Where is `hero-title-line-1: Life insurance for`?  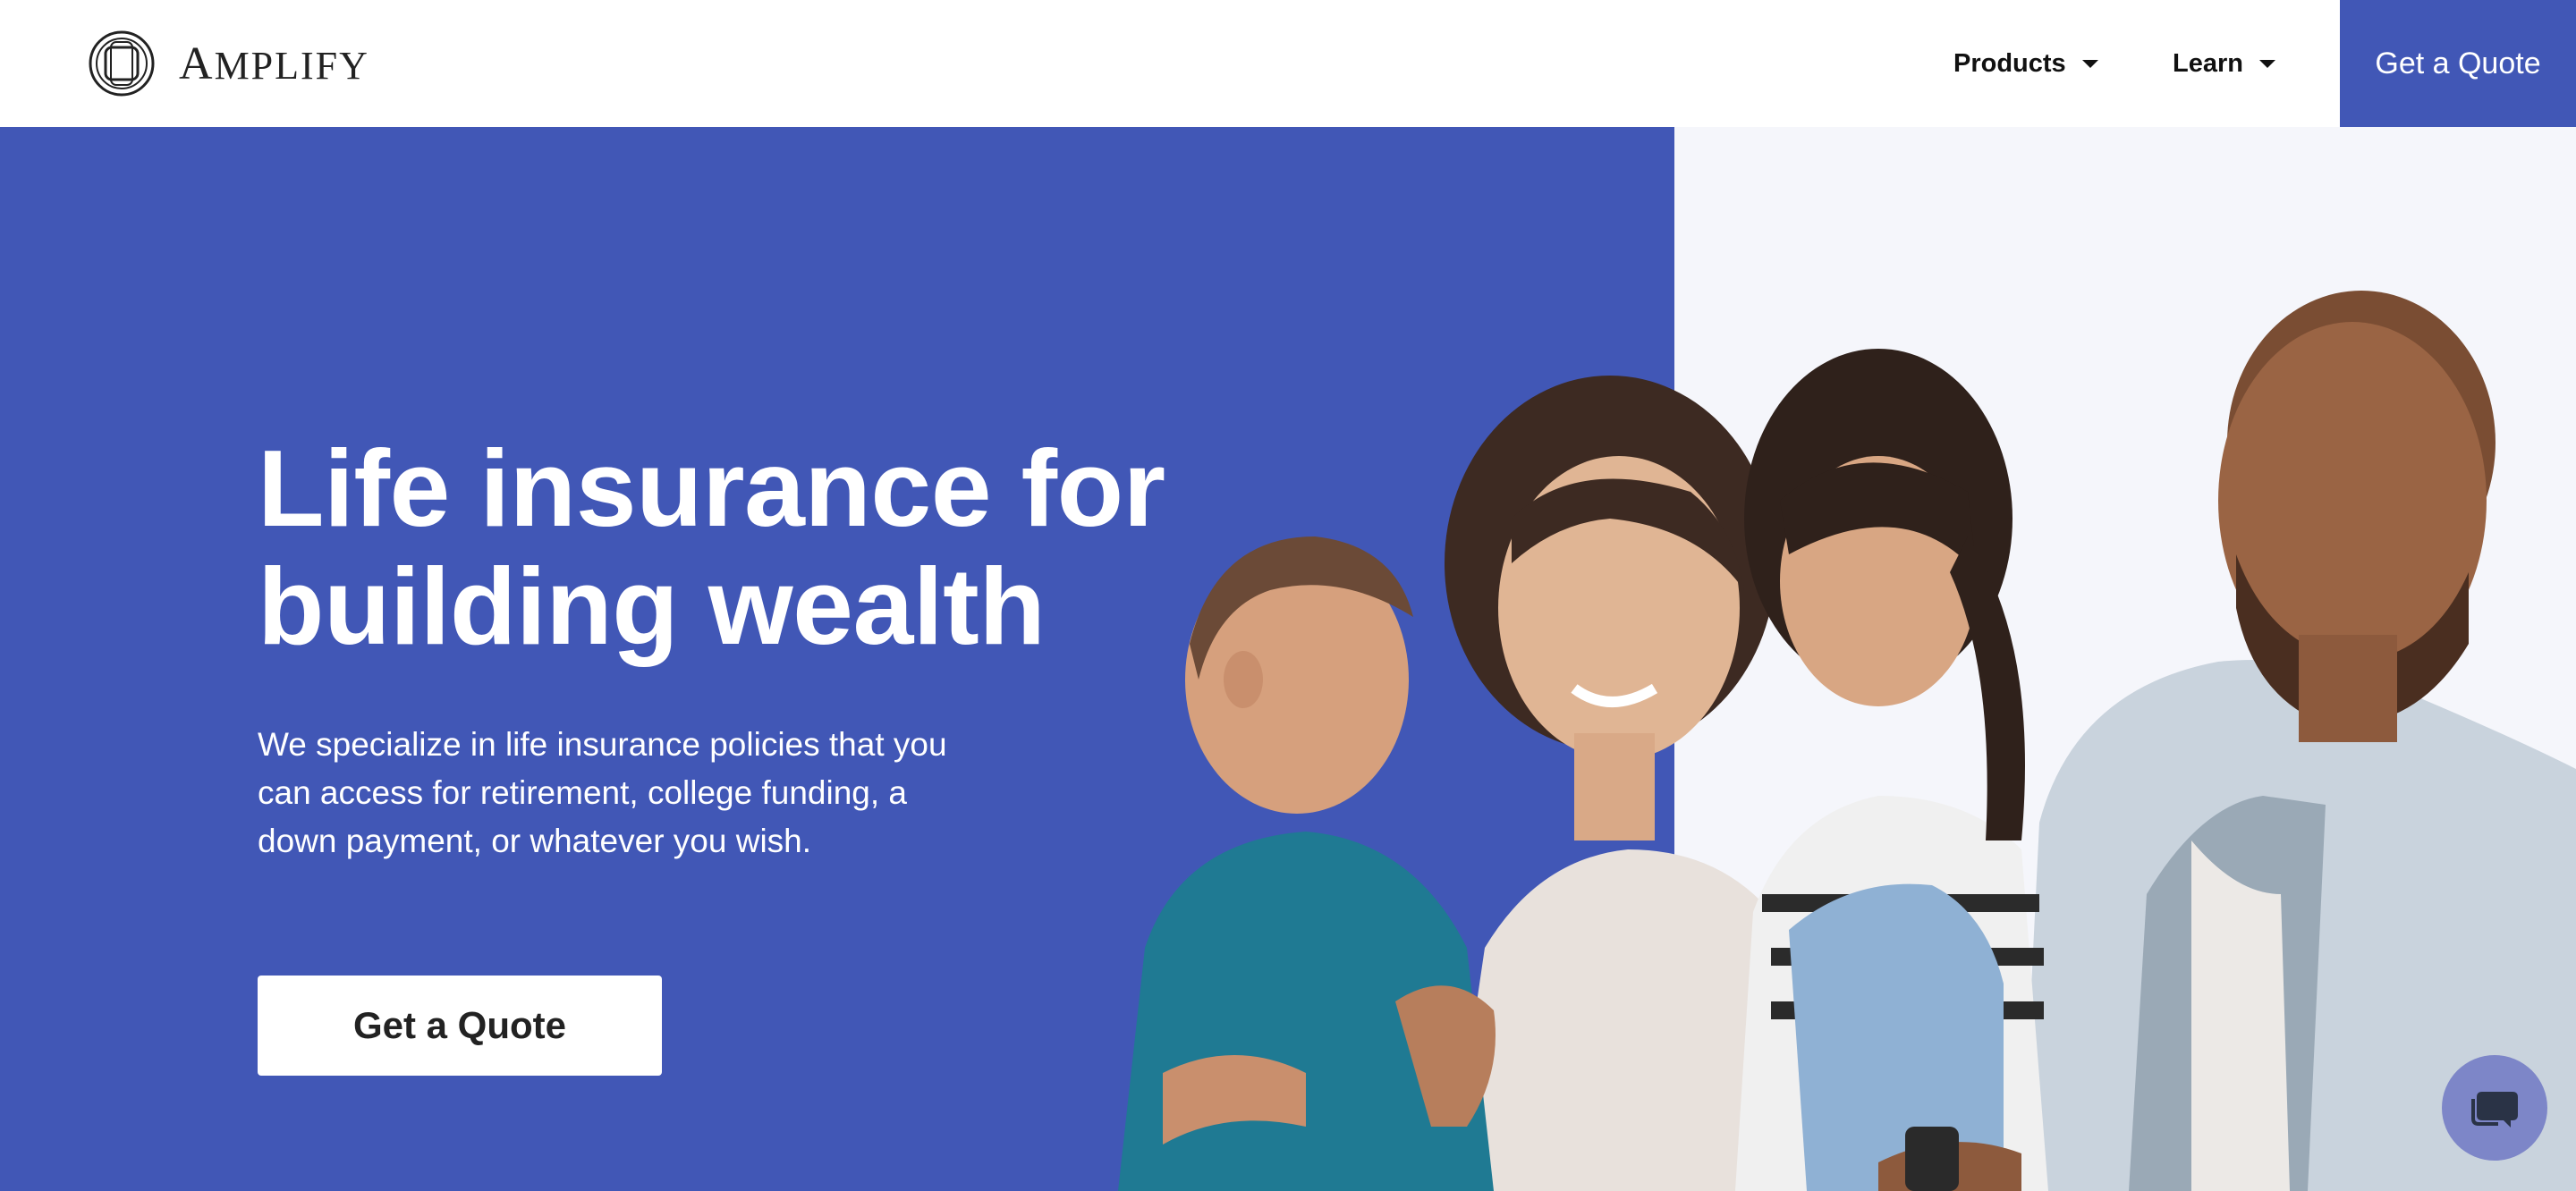
hero-title-line-1: Life insurance for is located at coordinates (711, 488).